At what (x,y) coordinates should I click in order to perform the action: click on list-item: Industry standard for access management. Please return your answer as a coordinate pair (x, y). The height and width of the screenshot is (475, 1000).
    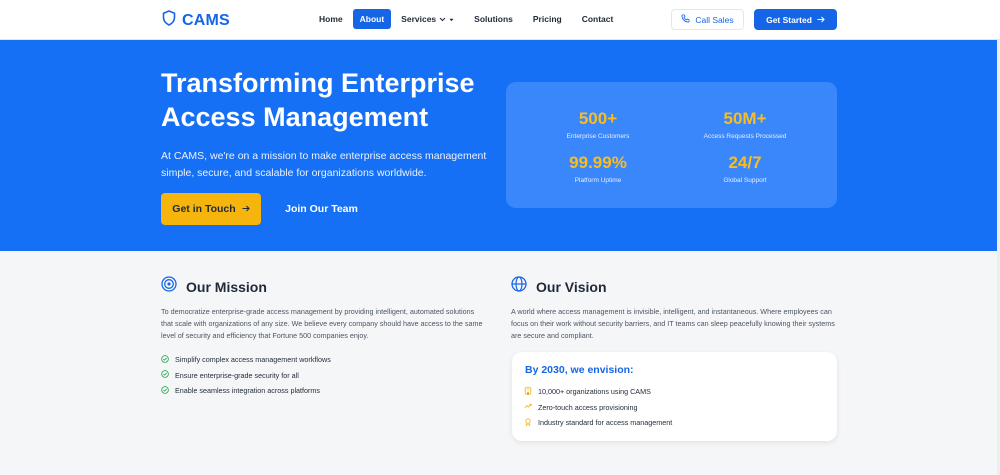
    Looking at the image, I should click on (598, 423).